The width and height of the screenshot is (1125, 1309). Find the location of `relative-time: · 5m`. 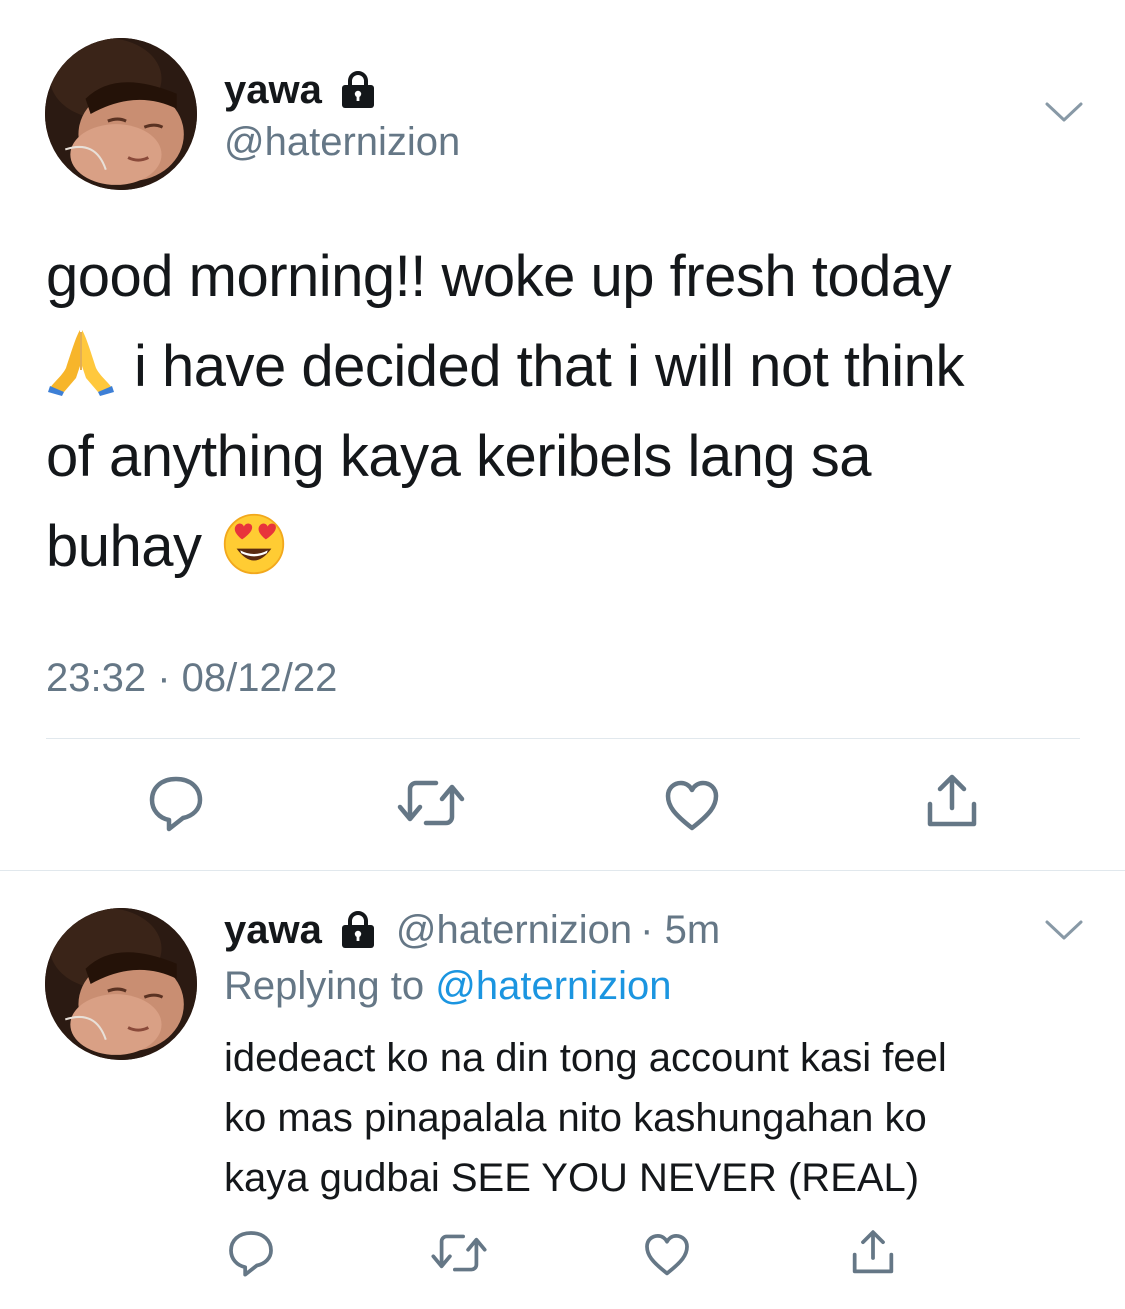

relative-time: · 5m is located at coordinates (680, 930).